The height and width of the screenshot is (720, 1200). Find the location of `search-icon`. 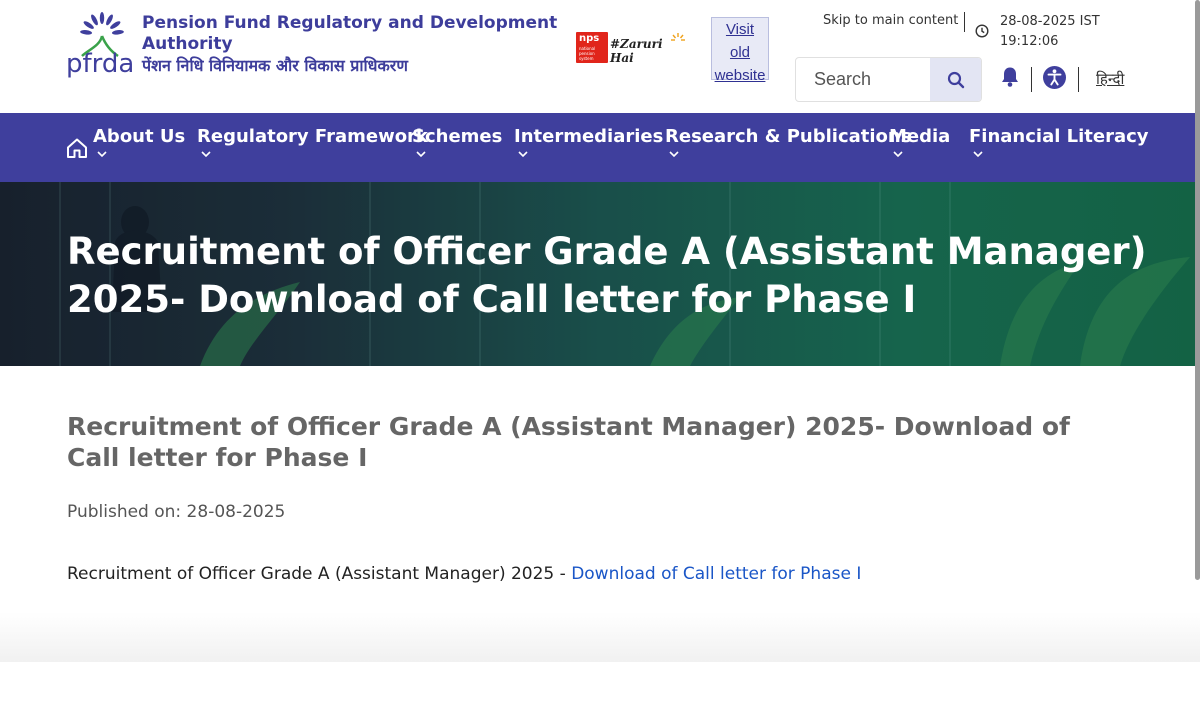

search-icon is located at coordinates (956, 80).